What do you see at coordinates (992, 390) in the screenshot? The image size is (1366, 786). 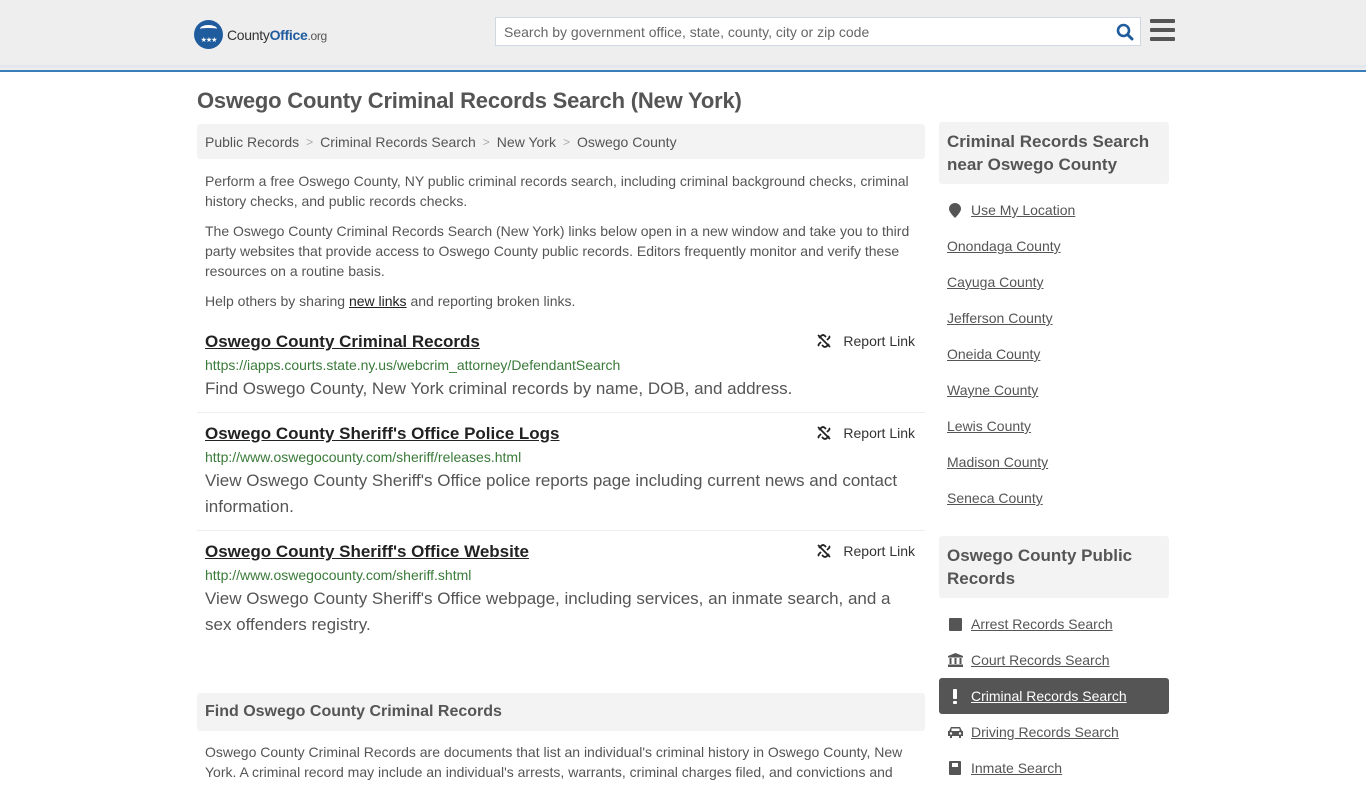 I see `nearby-county-link: Wayne County` at bounding box center [992, 390].